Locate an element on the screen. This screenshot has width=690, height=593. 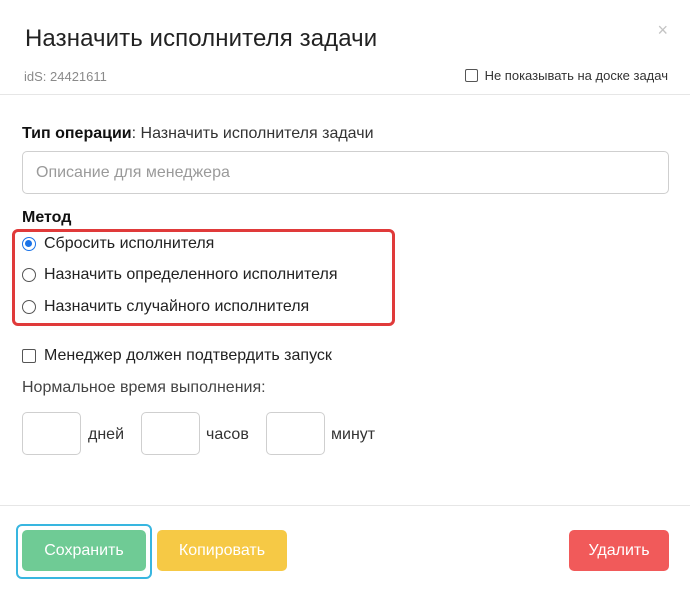
hours-unit-label: часов is located at coordinates (227, 434).